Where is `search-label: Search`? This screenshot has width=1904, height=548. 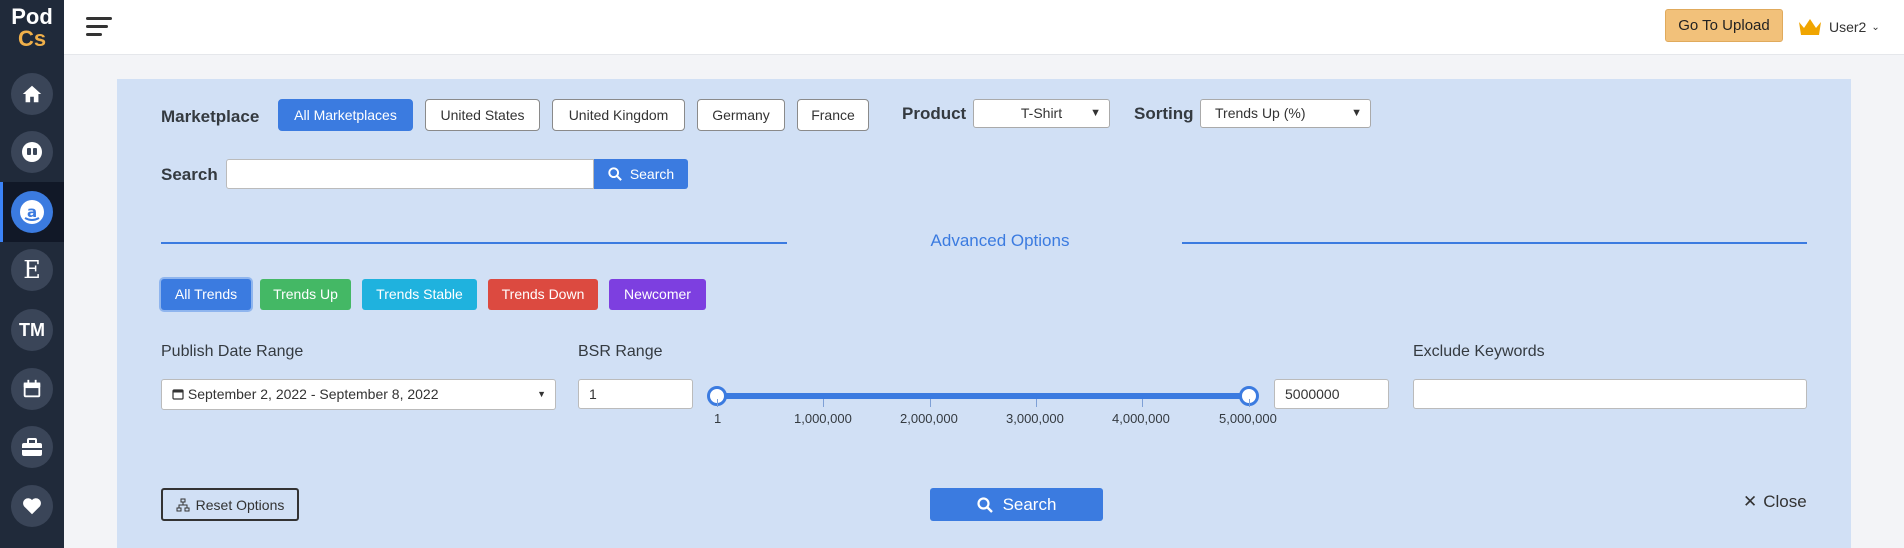 search-label: Search is located at coordinates (189, 174).